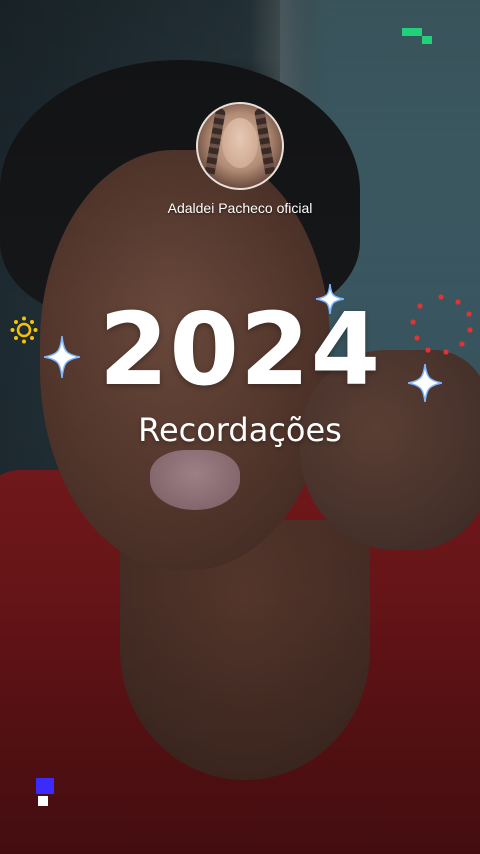 The width and height of the screenshot is (480, 854). I want to click on avatar-face, so click(240, 143).